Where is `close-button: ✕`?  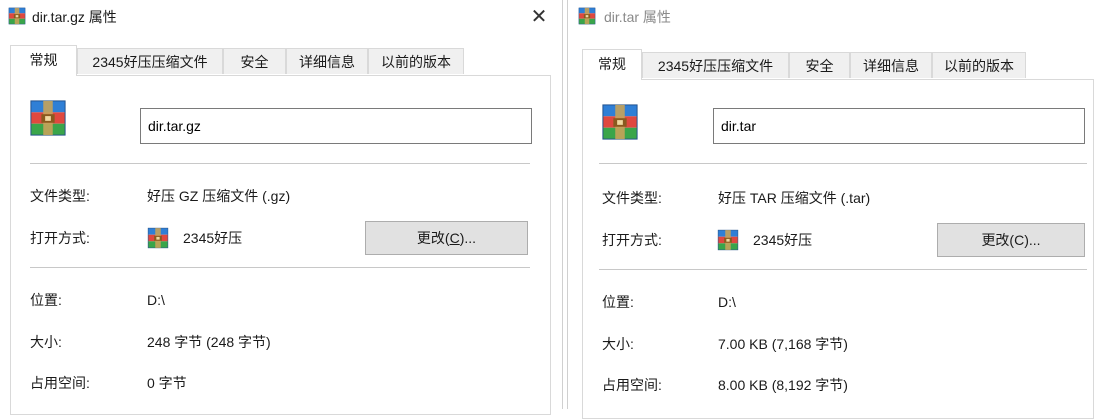
close-button: ✕ is located at coordinates (539, 17).